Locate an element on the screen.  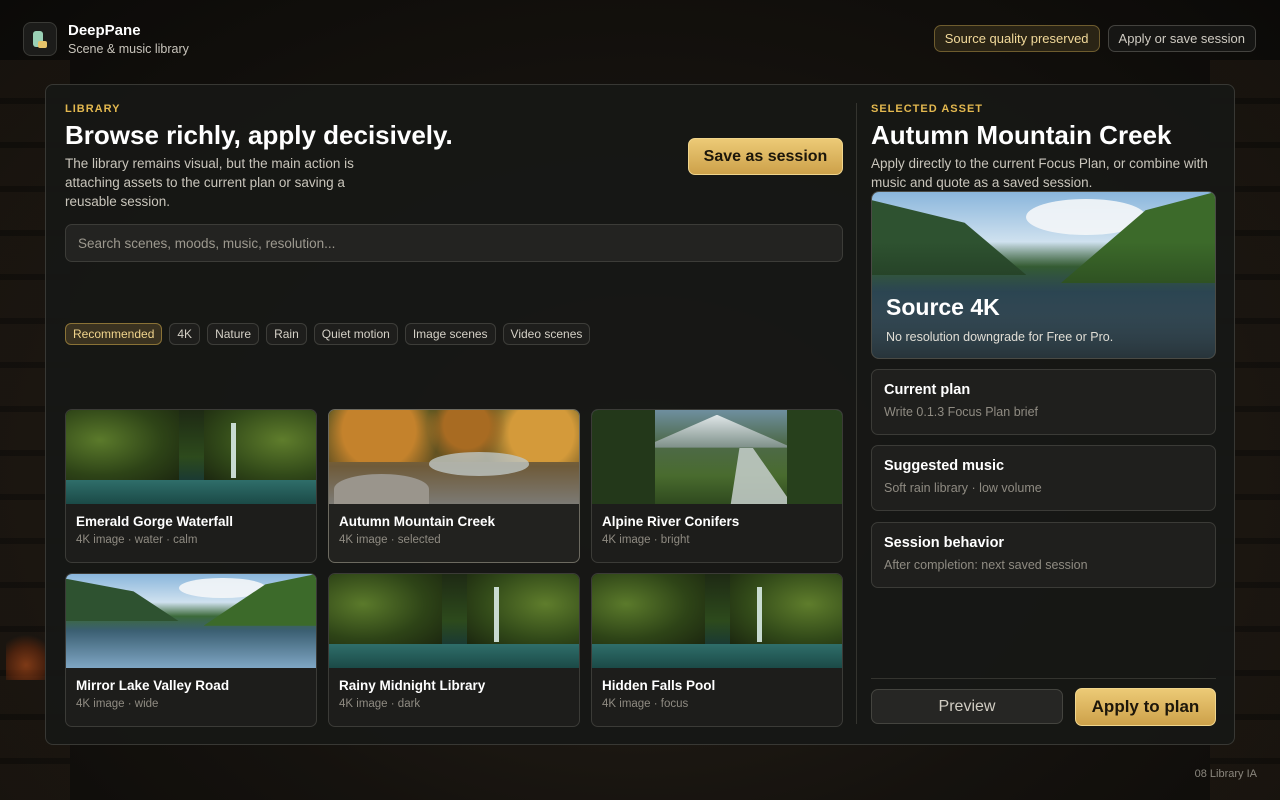
asset-title: Rainy Midnight Library is located at coordinates (412, 685).